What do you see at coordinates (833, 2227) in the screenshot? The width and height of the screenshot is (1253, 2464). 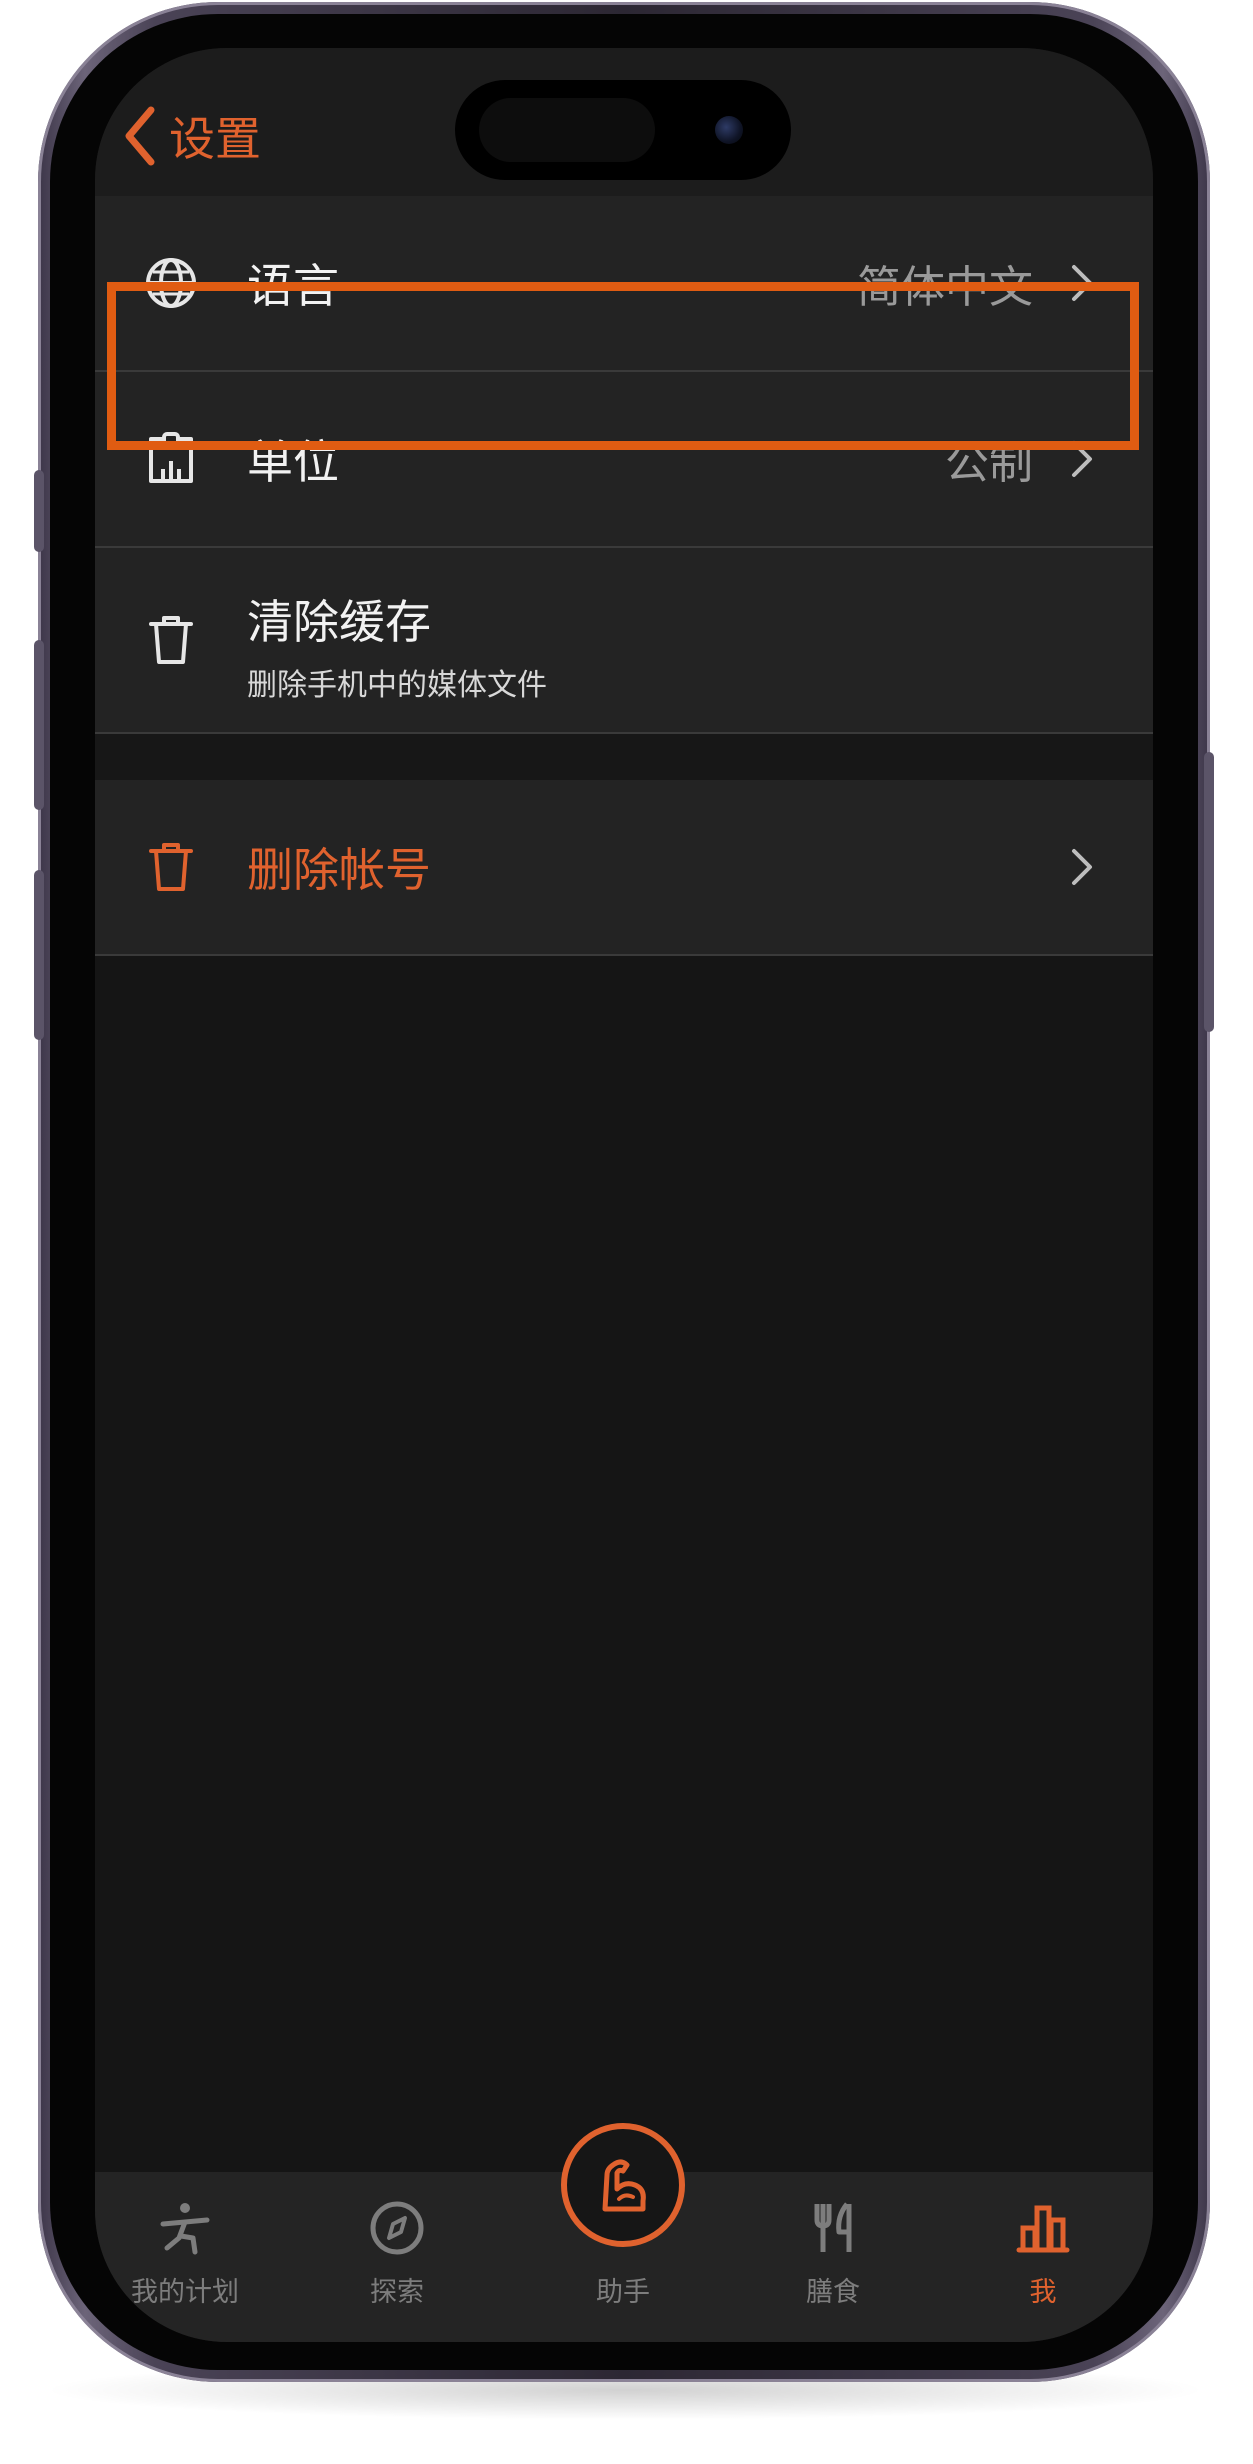 I see `fork-knife-icon` at bounding box center [833, 2227].